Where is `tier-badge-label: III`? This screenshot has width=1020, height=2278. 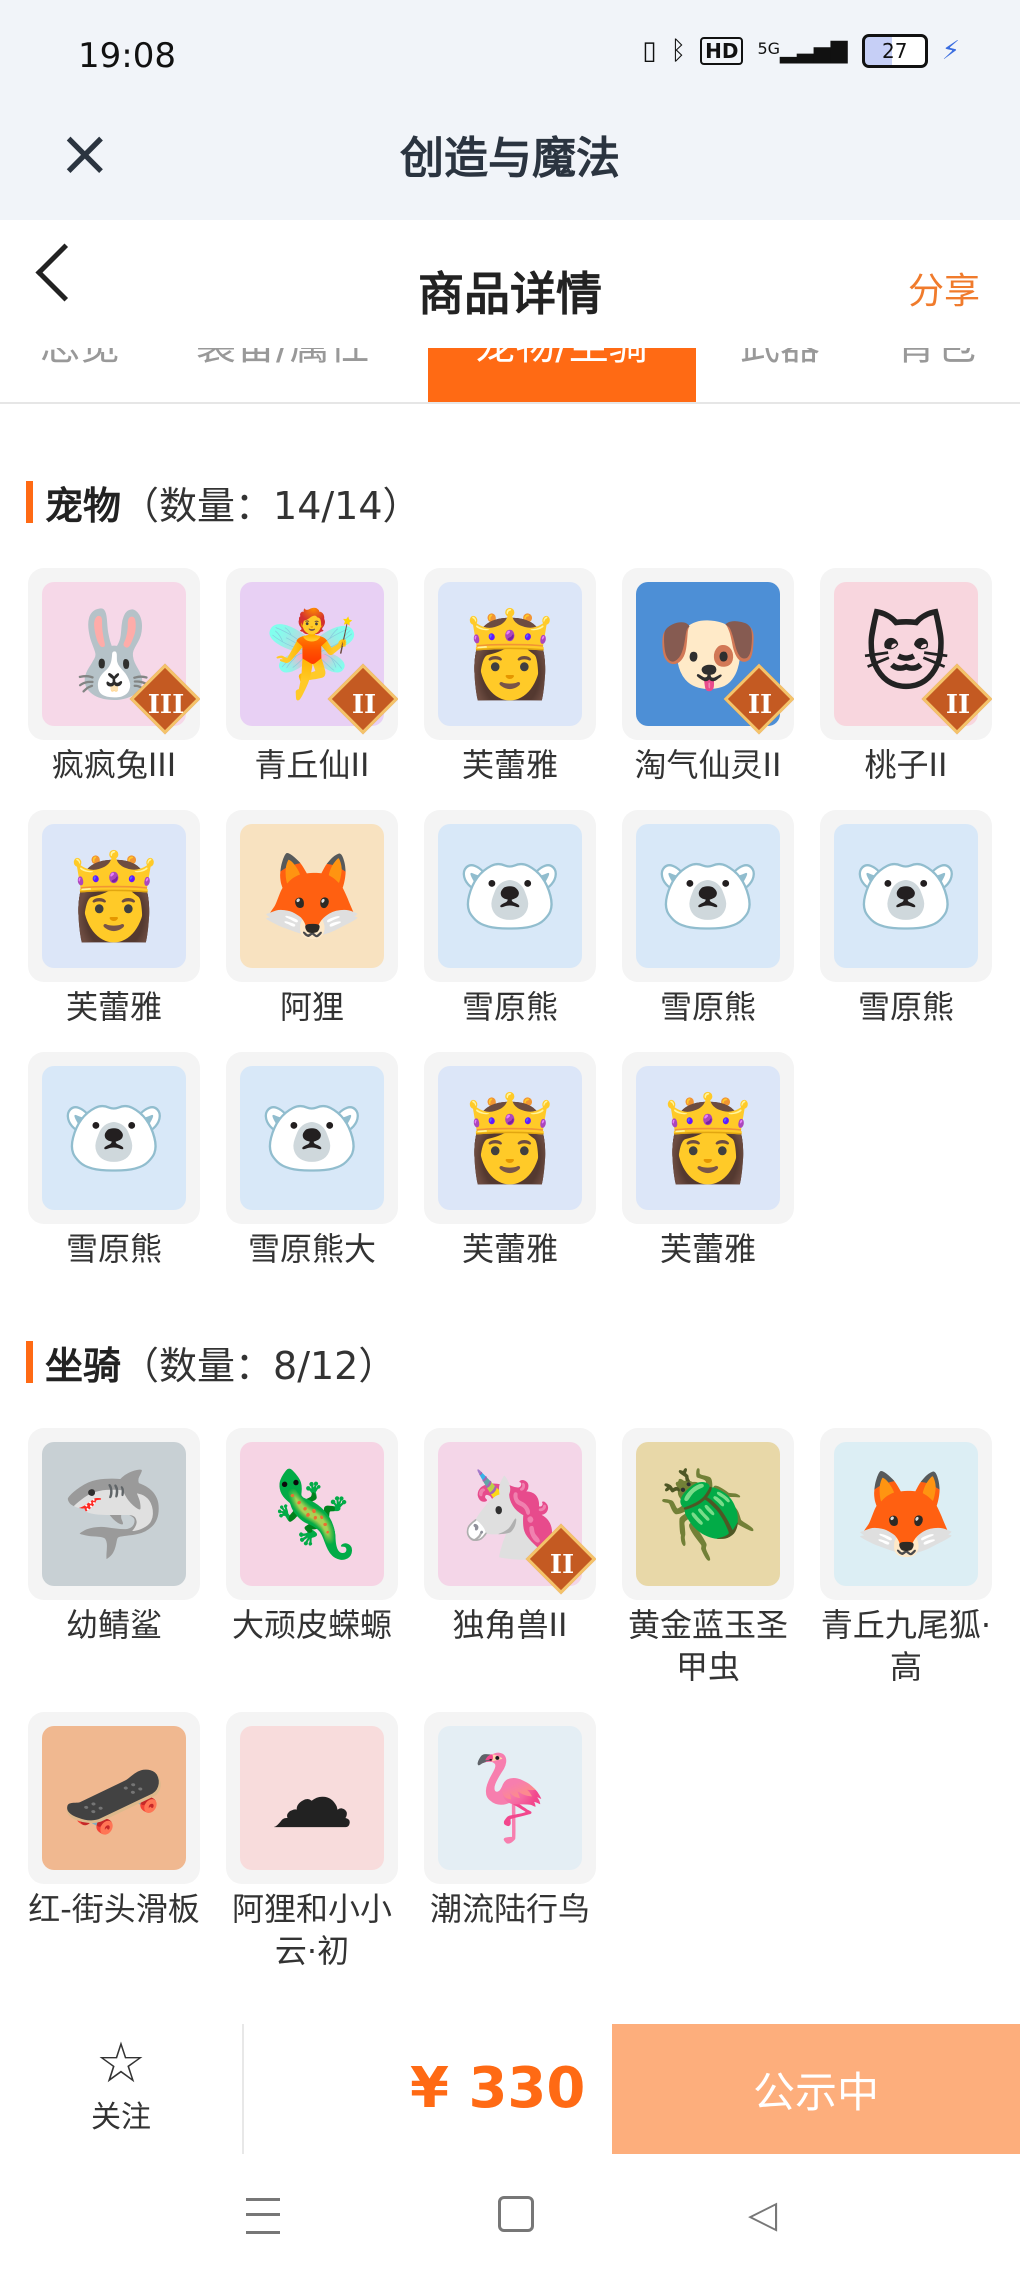
tier-badge-label: III is located at coordinates (166, 705).